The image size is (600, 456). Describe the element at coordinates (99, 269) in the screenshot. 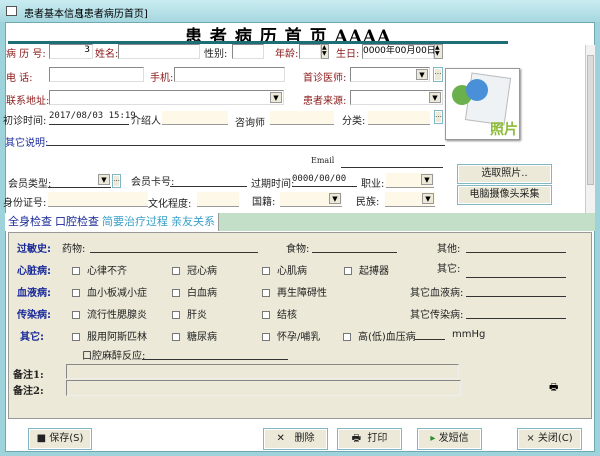

I see `heart-option: 心律不齐` at that location.